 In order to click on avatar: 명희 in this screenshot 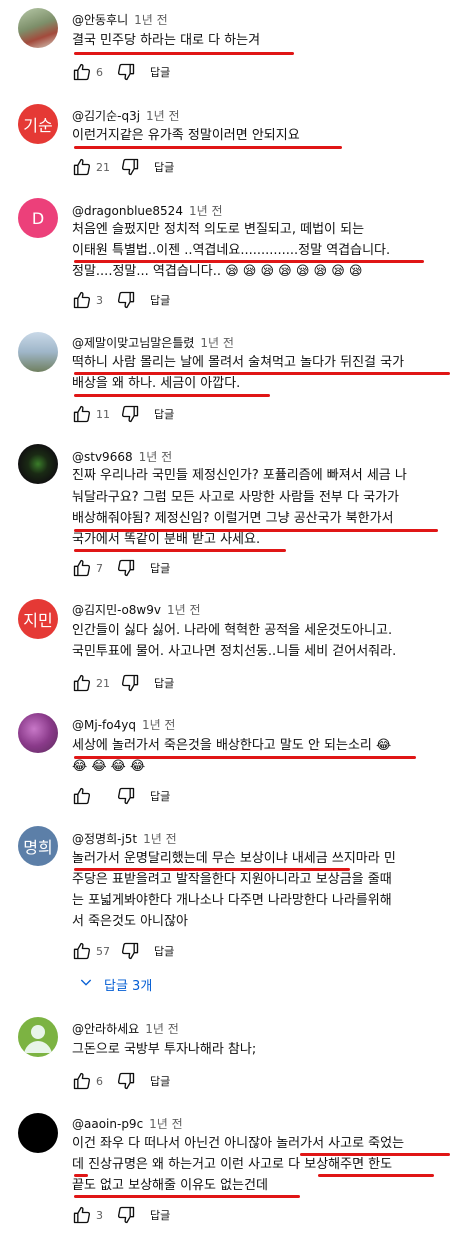, I will do `click(38, 846)`.